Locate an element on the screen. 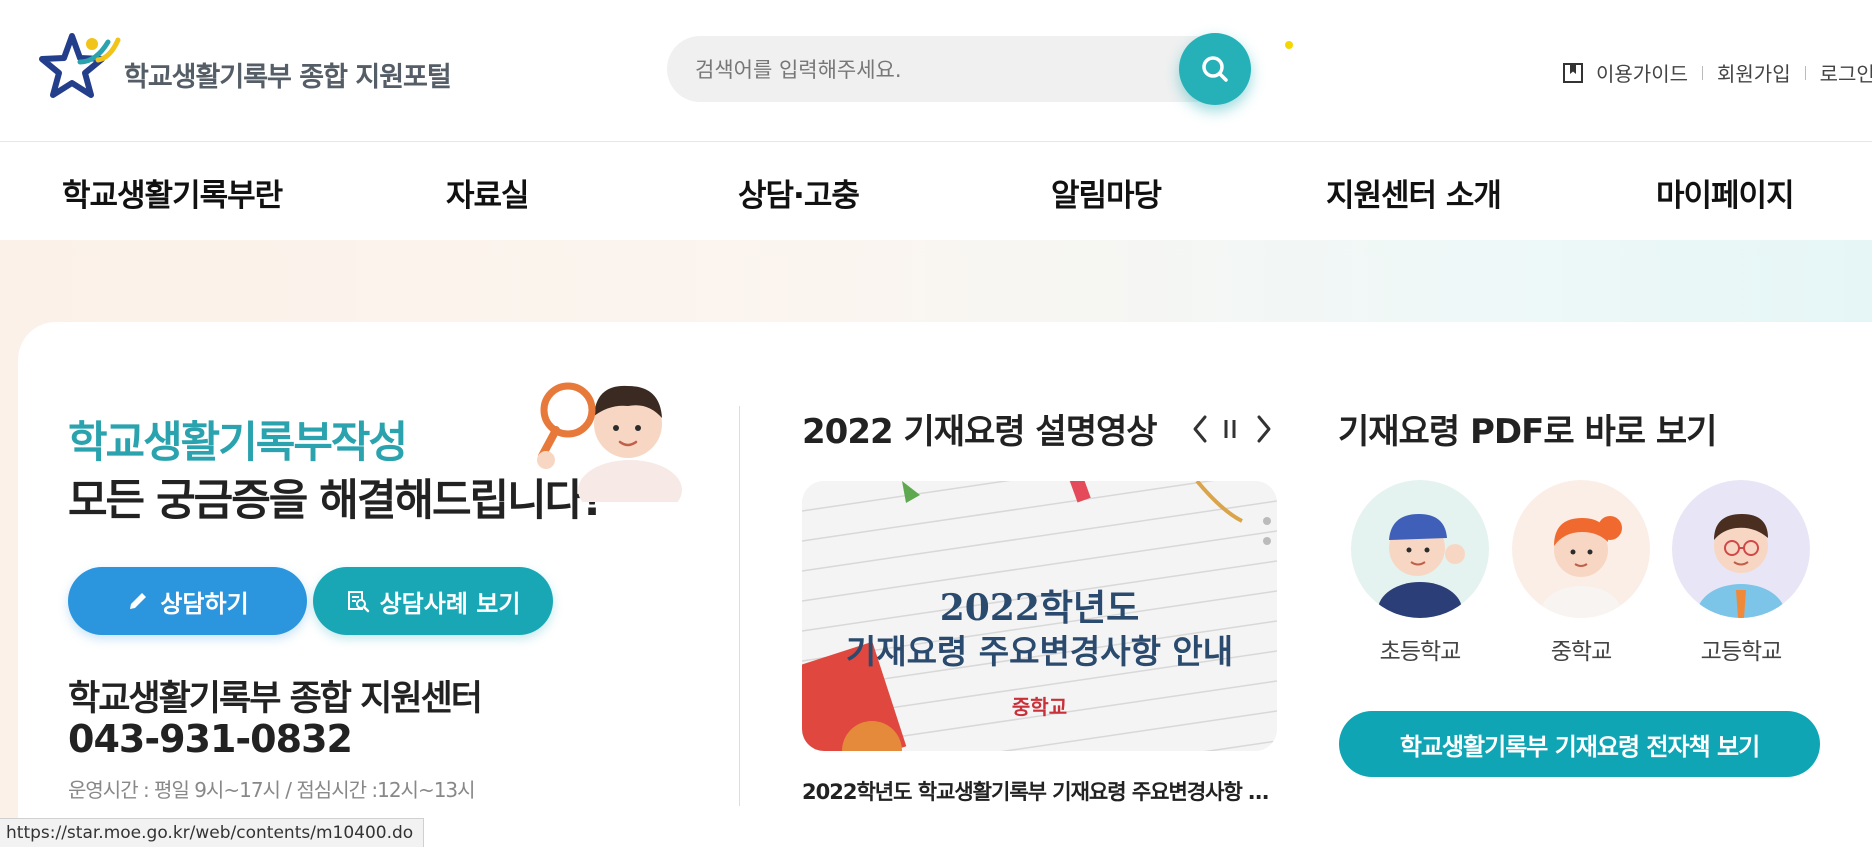 Image resolution: width=1872 pixels, height=847 pixels. middle-avatar is located at coordinates (1581, 549).